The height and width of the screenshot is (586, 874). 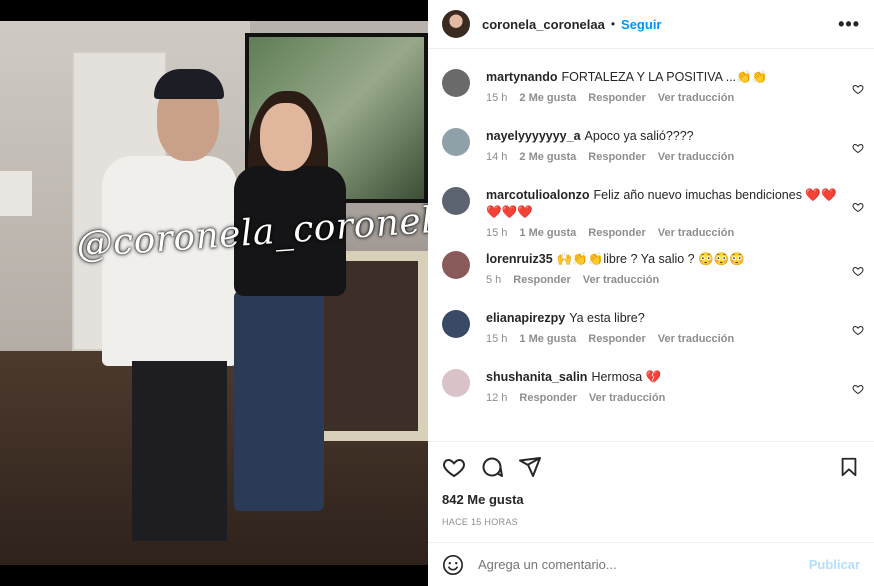 I want to click on save-bookmark-icon, so click(x=849, y=467).